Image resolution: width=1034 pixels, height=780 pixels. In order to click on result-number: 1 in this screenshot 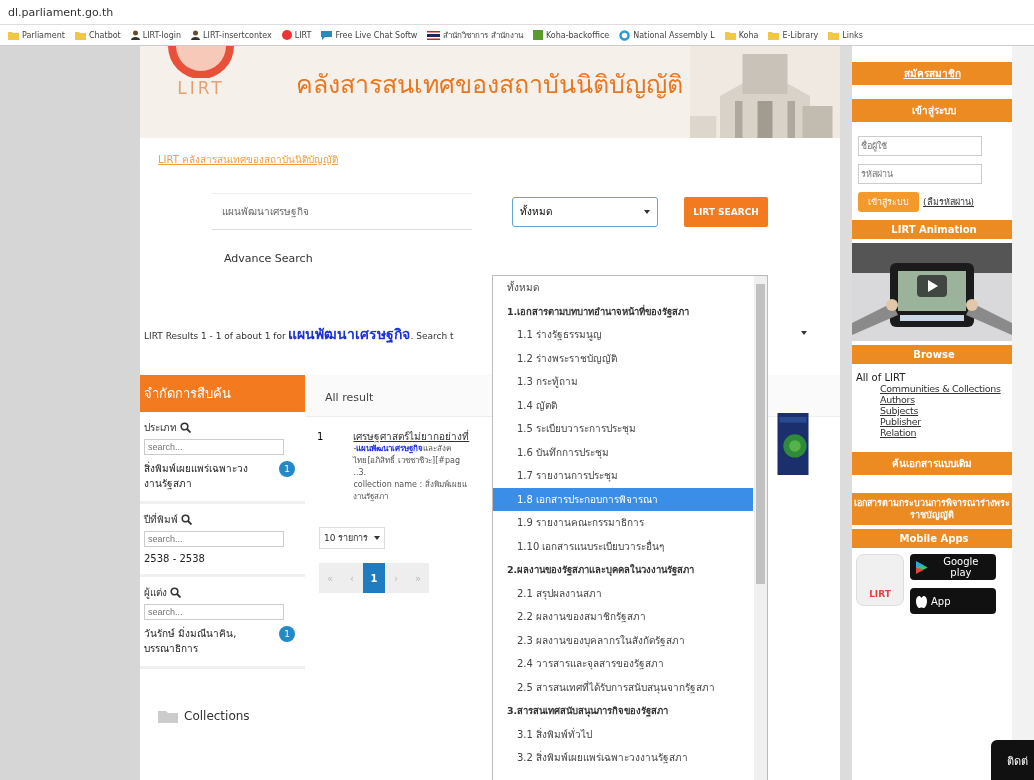, I will do `click(320, 437)`.